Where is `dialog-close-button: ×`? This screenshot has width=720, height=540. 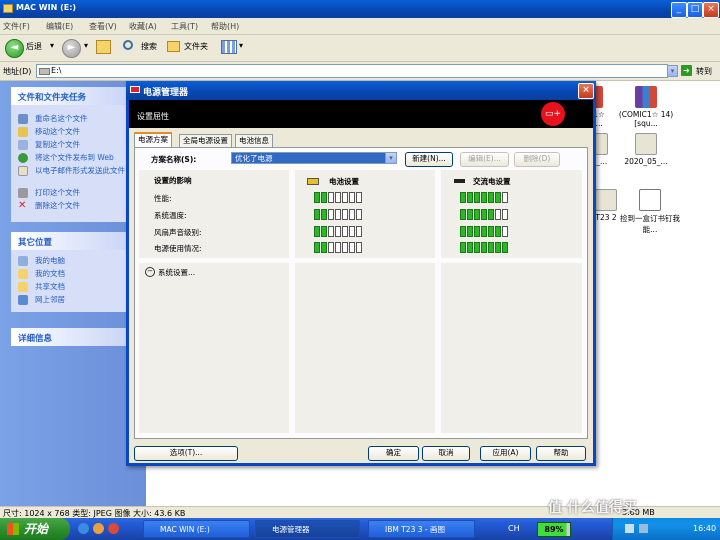 dialog-close-button: × is located at coordinates (586, 91).